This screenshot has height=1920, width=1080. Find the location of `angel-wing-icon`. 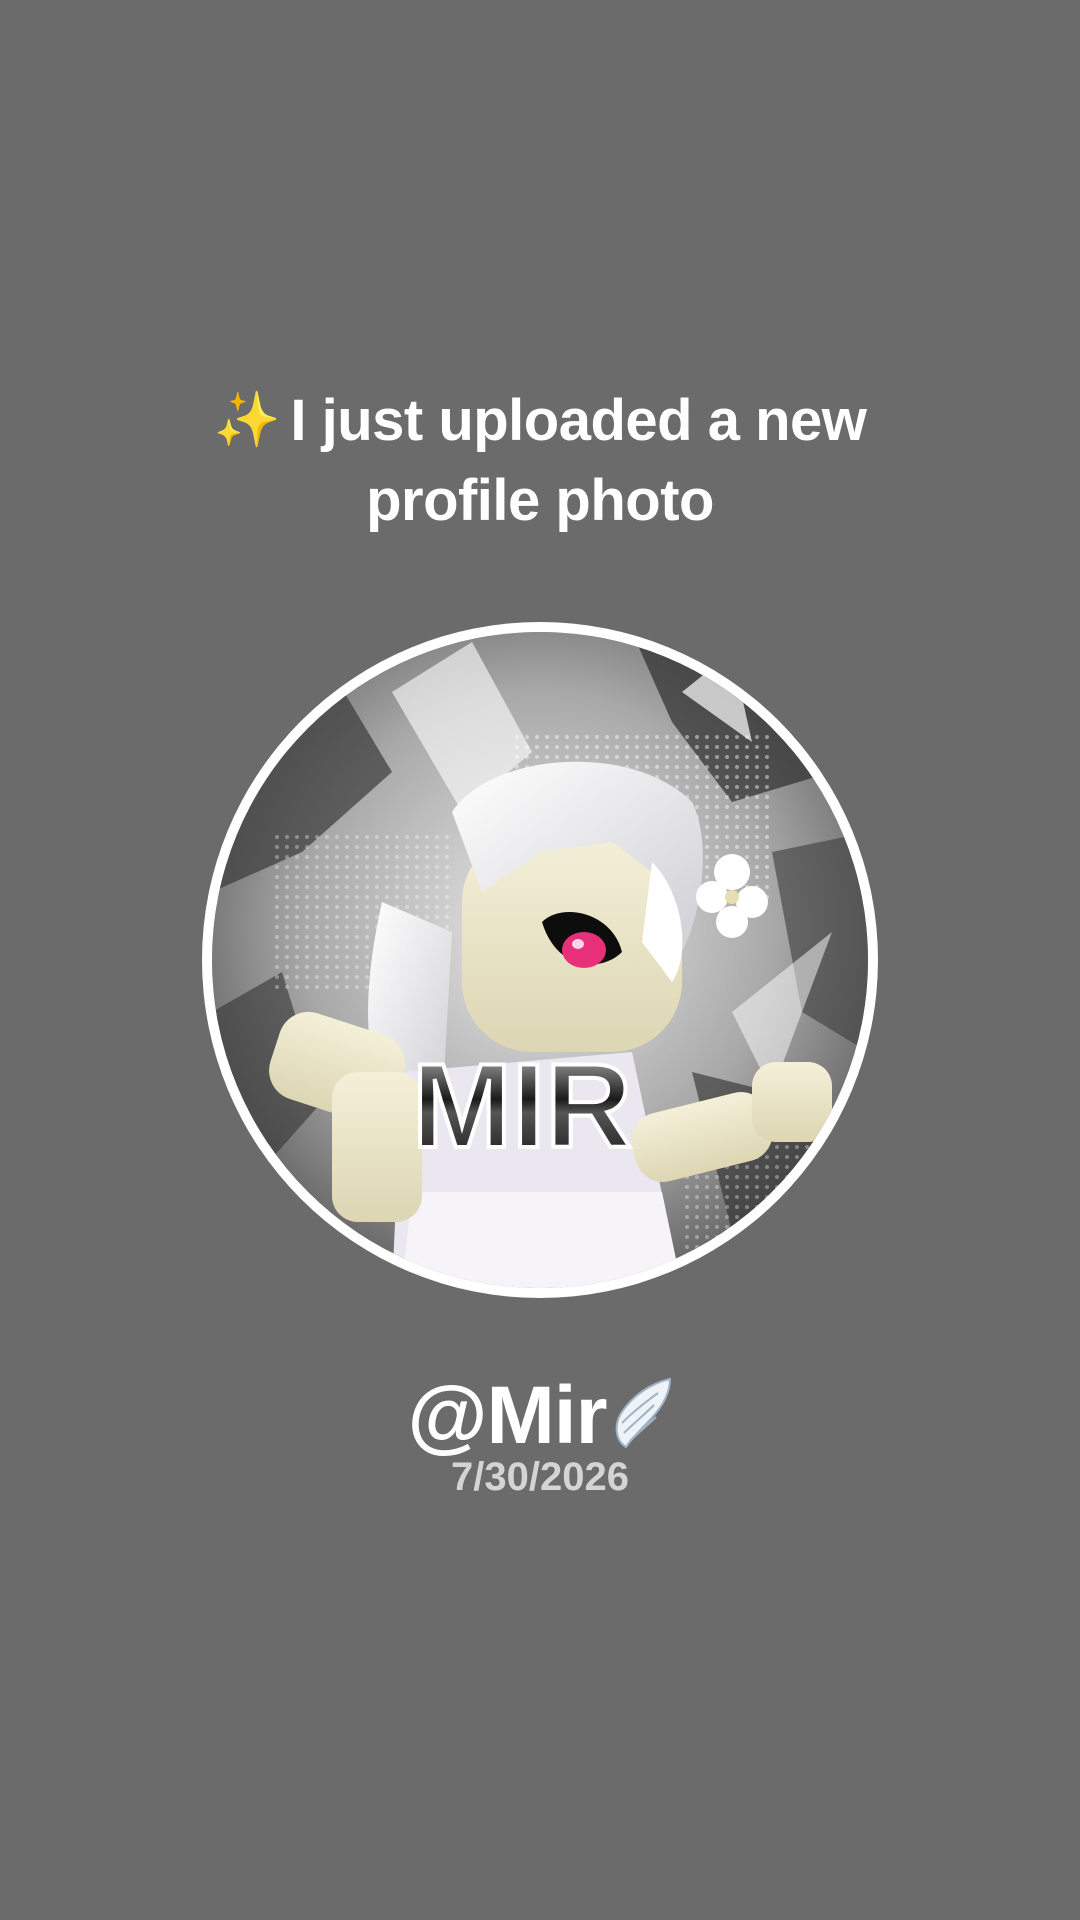

angel-wing-icon is located at coordinates (644, 1413).